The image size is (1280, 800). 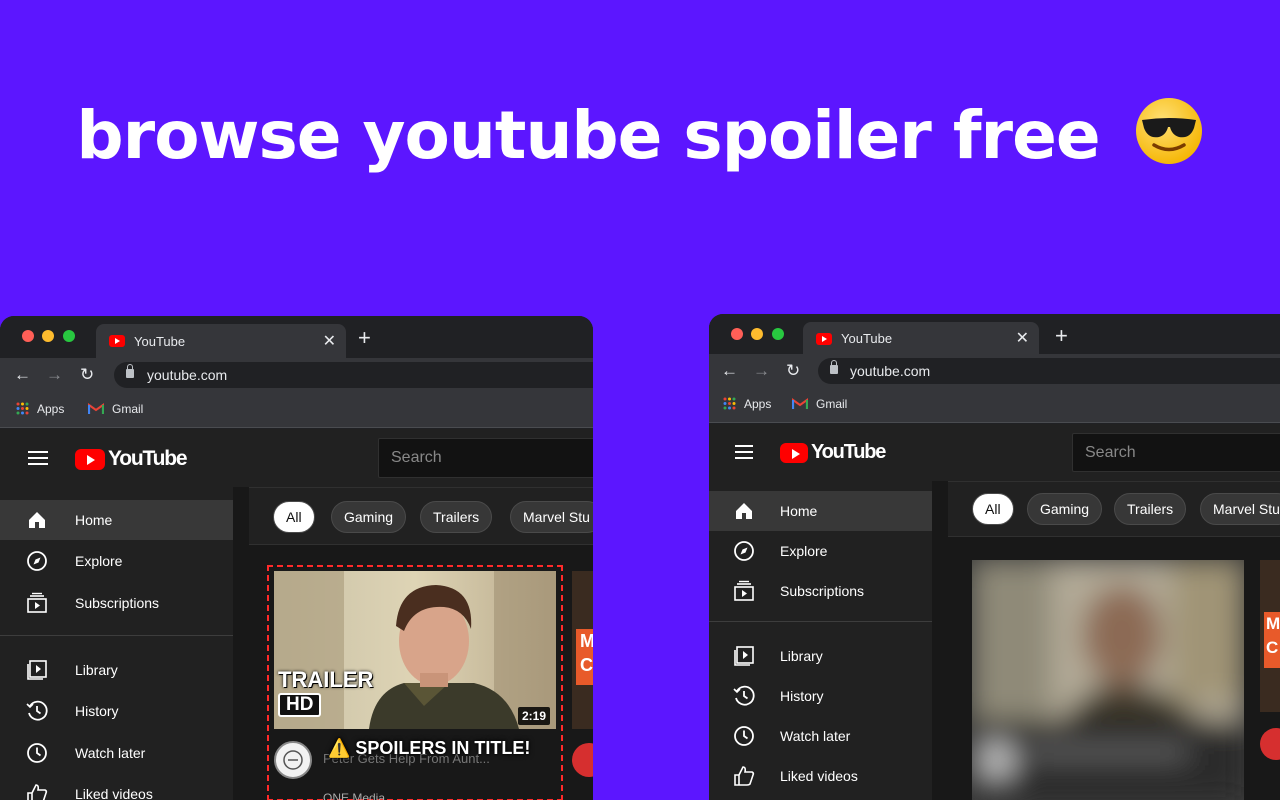 I want to click on video-thumbnail: TRAILER HD 2:19, so click(x=415, y=650).